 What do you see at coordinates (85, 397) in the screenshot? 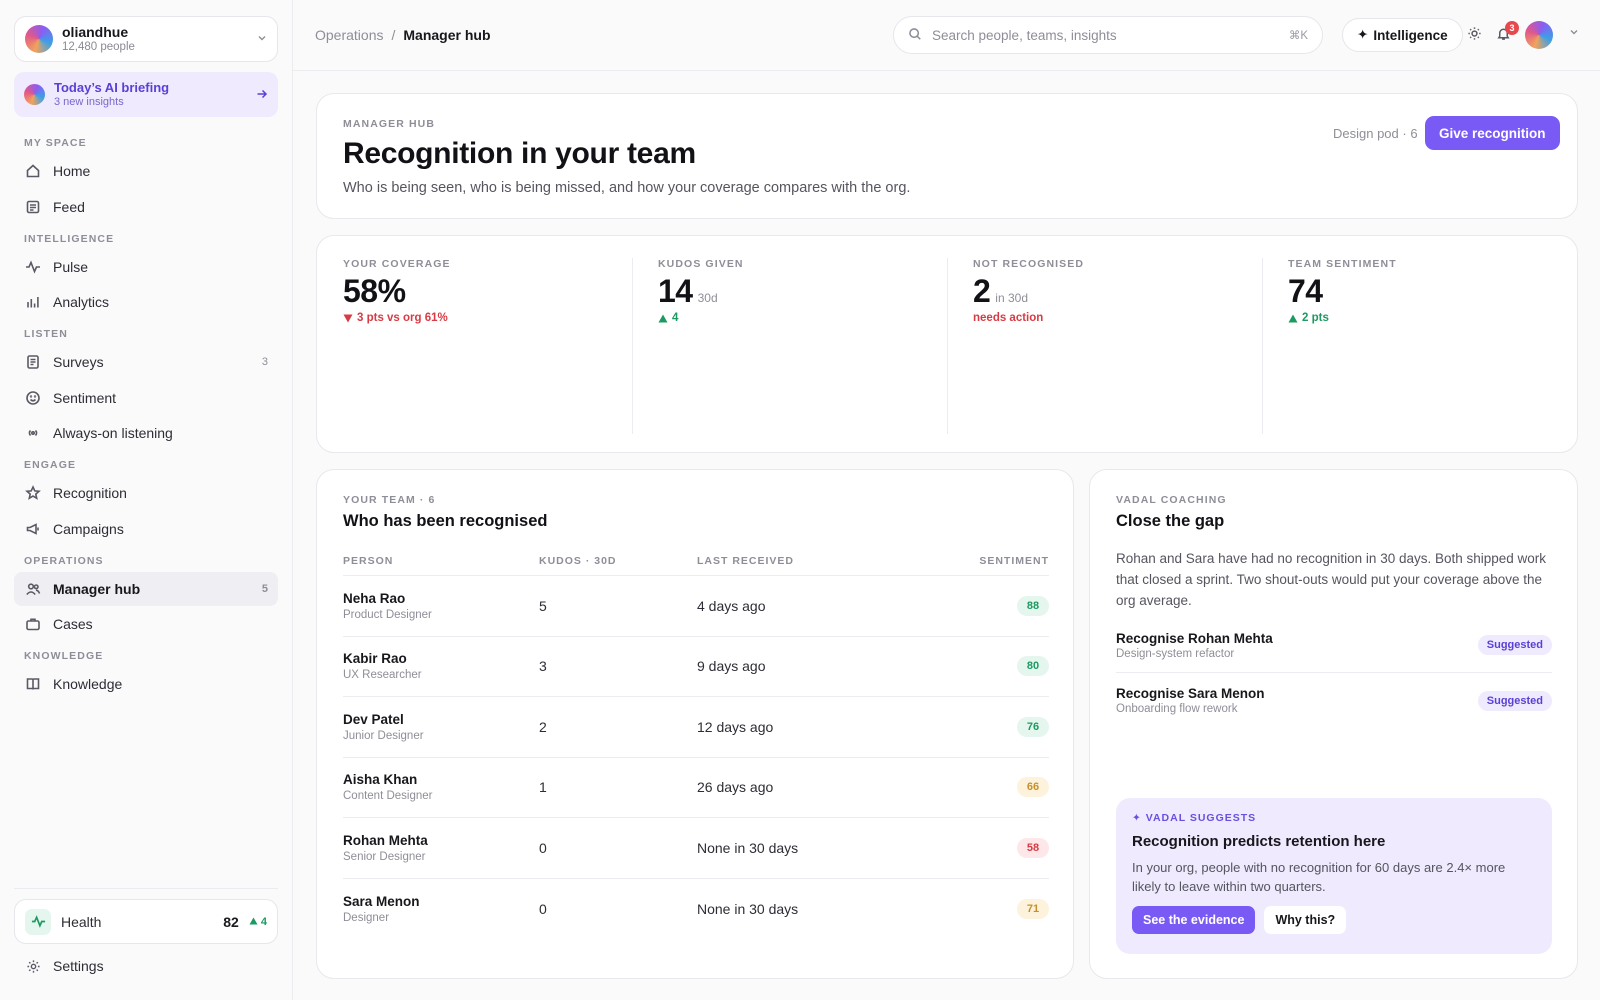
I see `sidebar-item-label: Sentiment` at bounding box center [85, 397].